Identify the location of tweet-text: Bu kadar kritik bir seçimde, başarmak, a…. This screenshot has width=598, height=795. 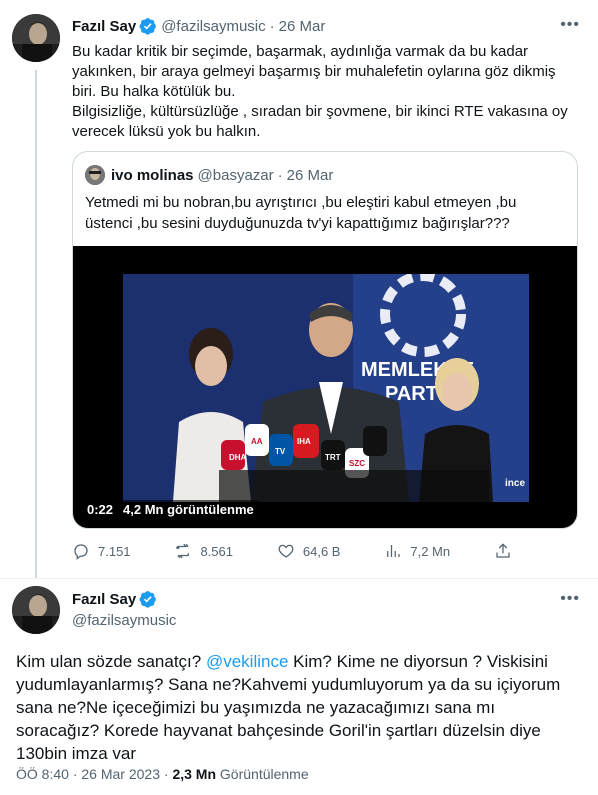
(322, 92).